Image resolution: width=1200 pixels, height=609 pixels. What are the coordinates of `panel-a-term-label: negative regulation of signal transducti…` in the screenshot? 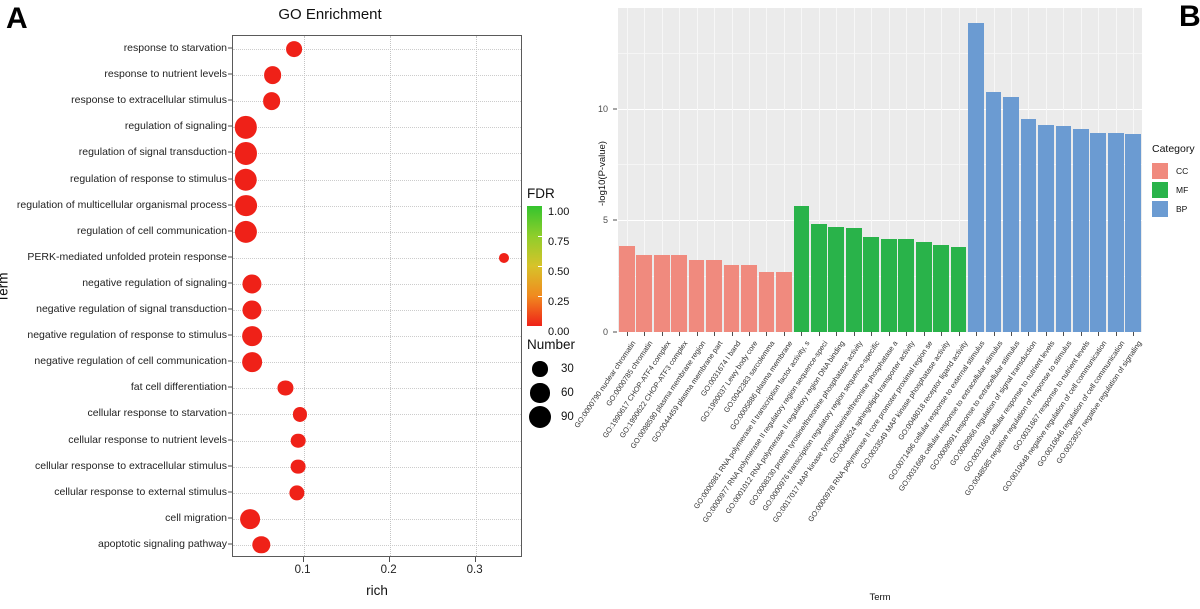 It's located at (131, 309).